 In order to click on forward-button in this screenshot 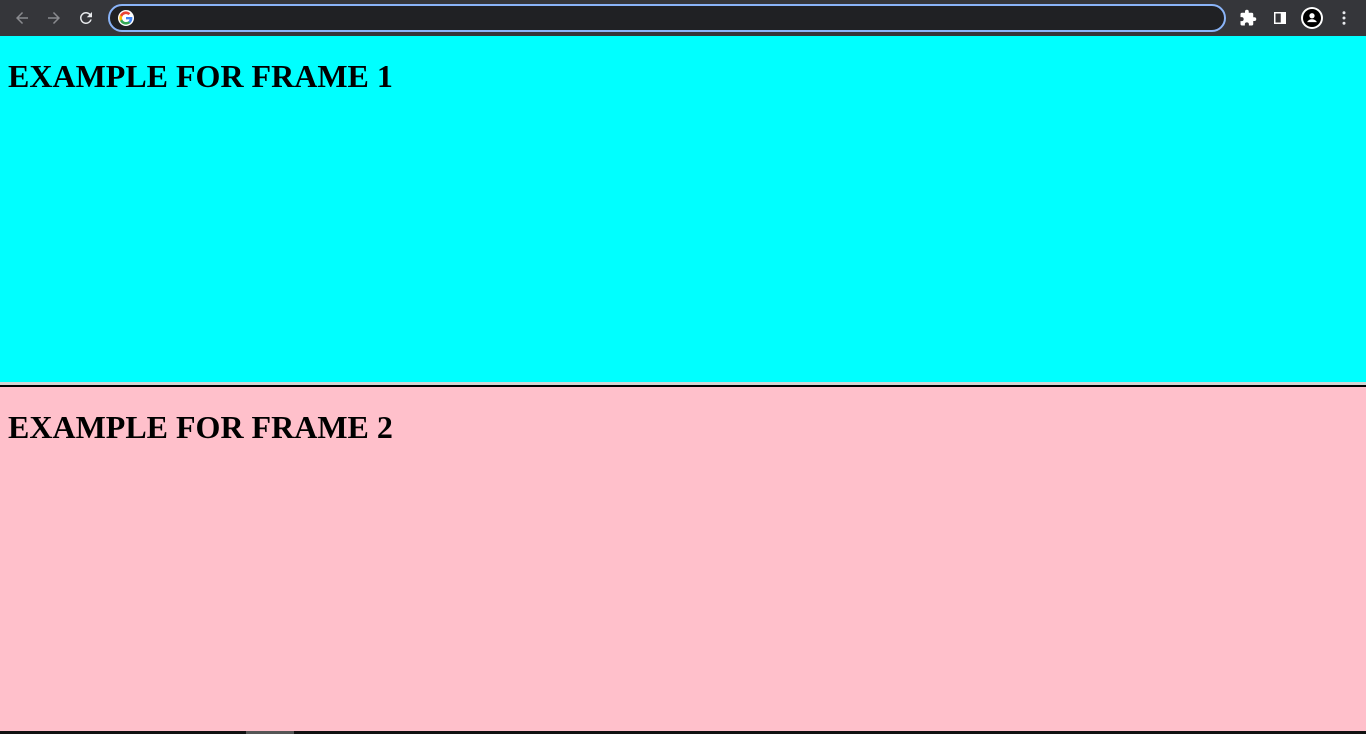, I will do `click(54, 18)`.